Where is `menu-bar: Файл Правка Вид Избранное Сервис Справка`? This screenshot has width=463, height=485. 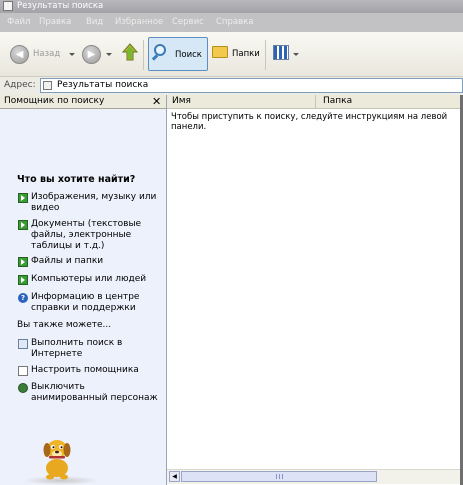 menu-bar: Файл Правка Вид Избранное Сервис Справка is located at coordinates (231, 22).